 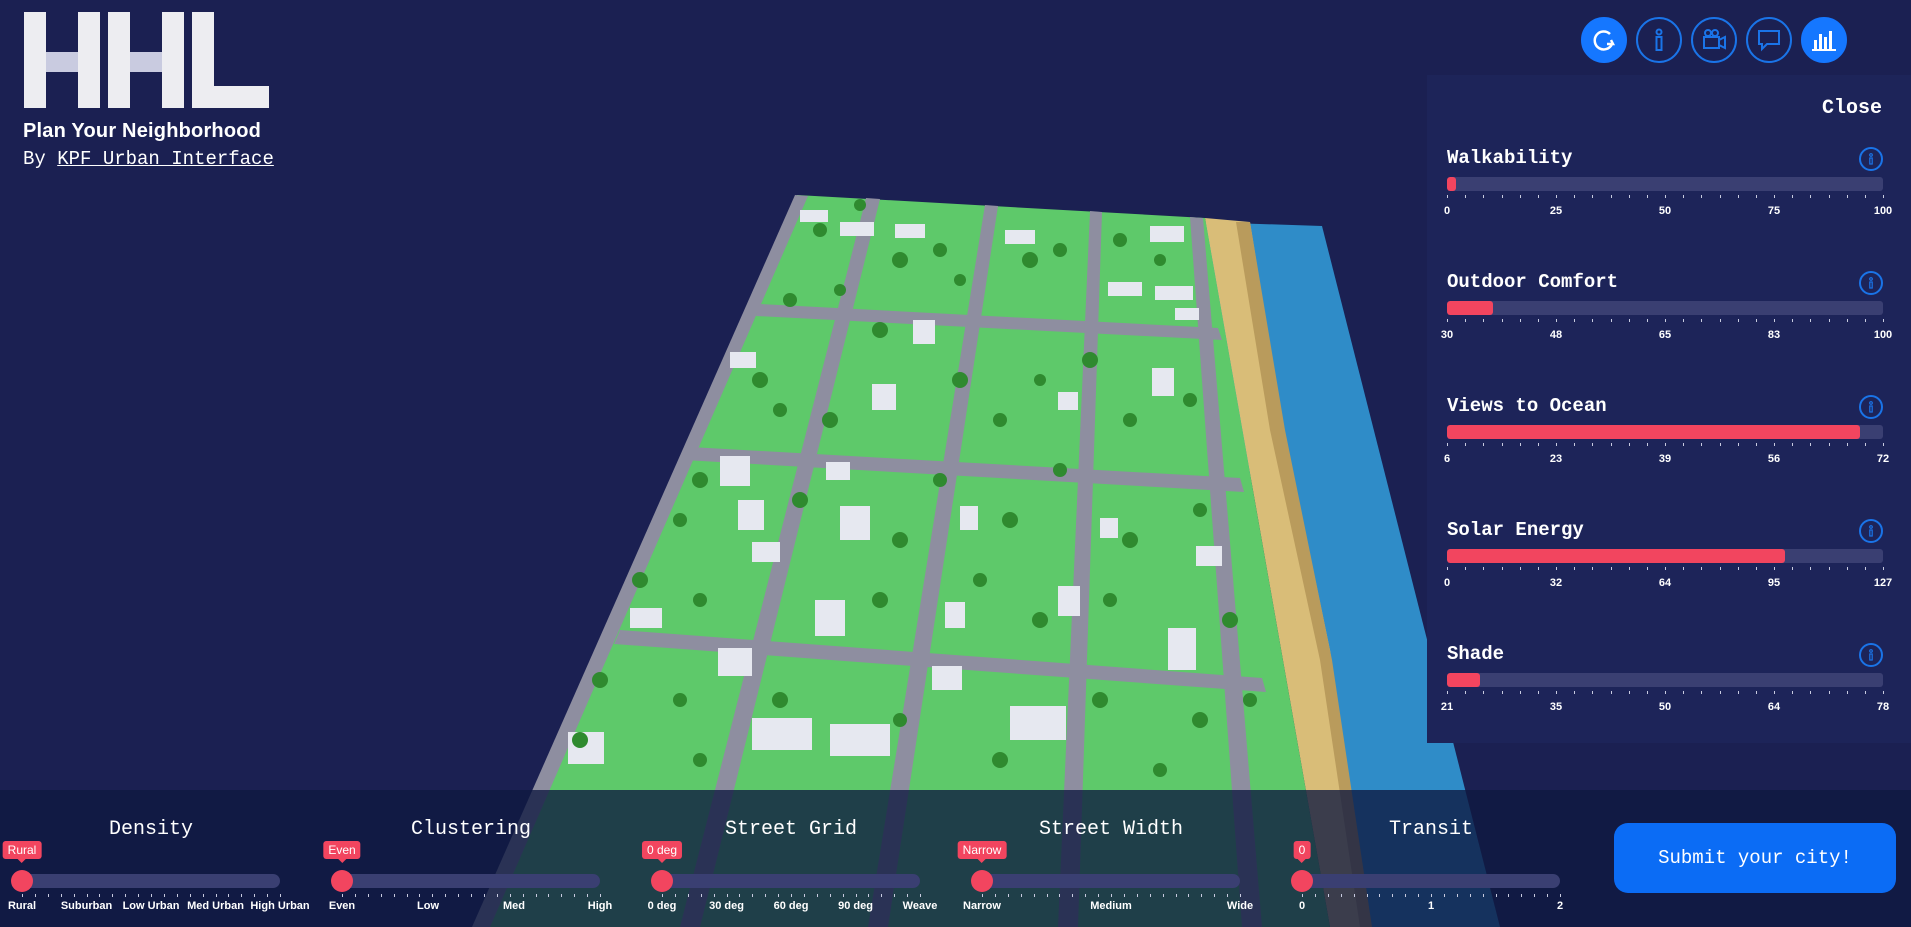 I want to click on camera-button, so click(x=1714, y=40).